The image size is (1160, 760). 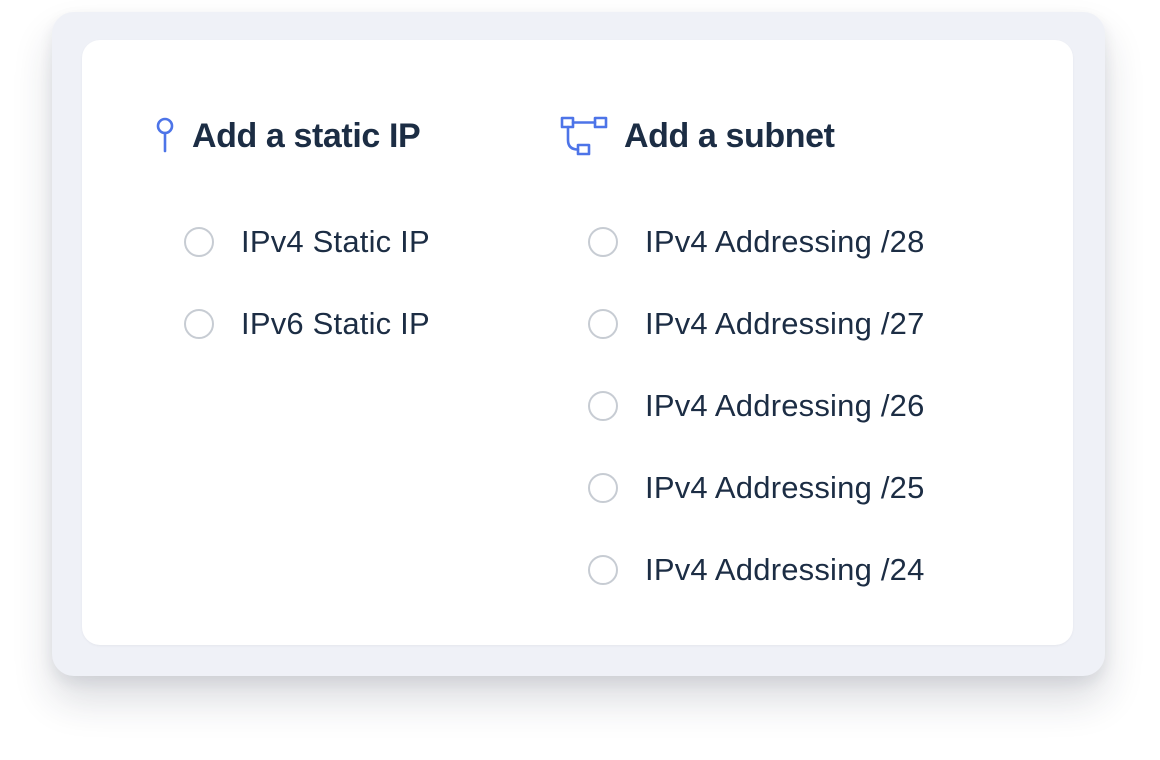 I want to click on option-ipv4-static-ip: IPv4 Static IP, so click(x=307, y=242).